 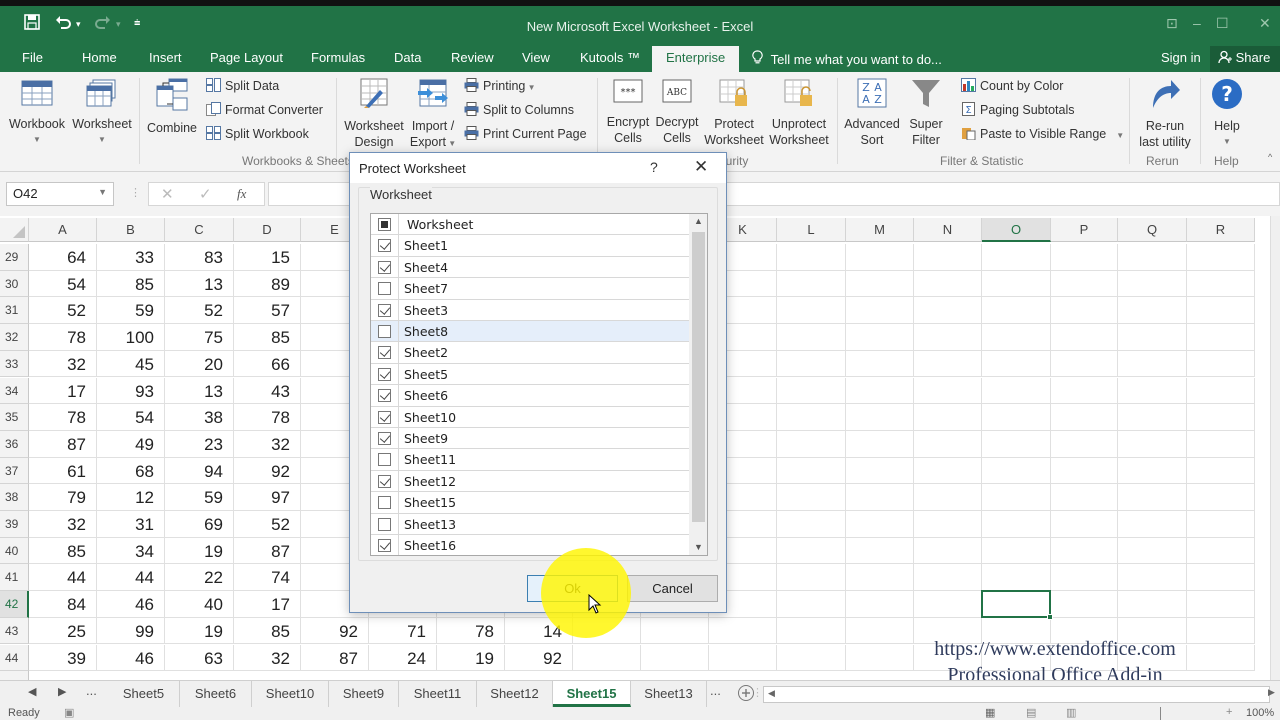 I want to click on cell-d41: 74, so click(x=267, y=578).